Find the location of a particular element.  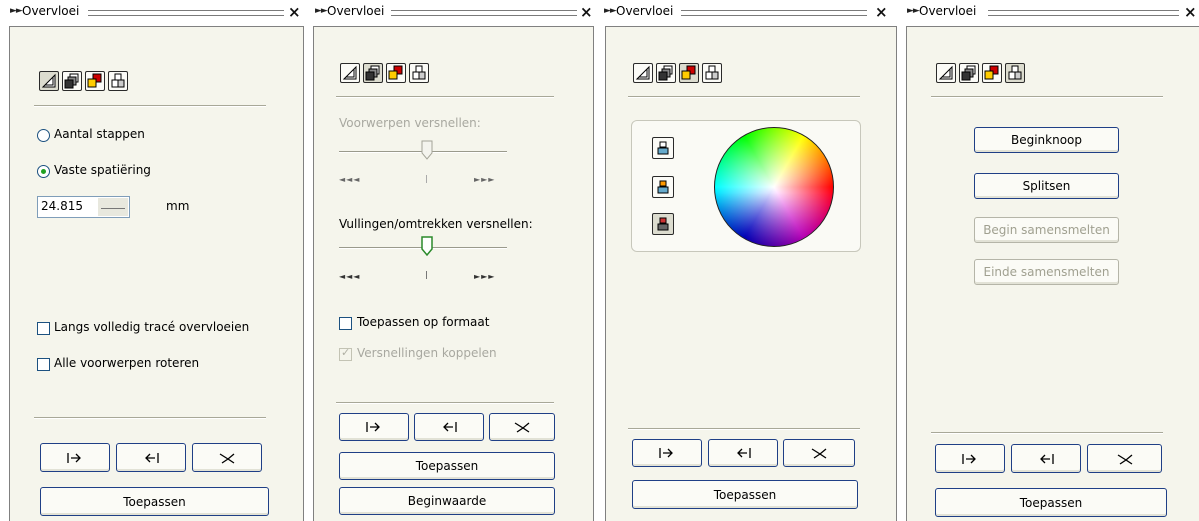

counterclockwise-color-button is located at coordinates (663, 224).